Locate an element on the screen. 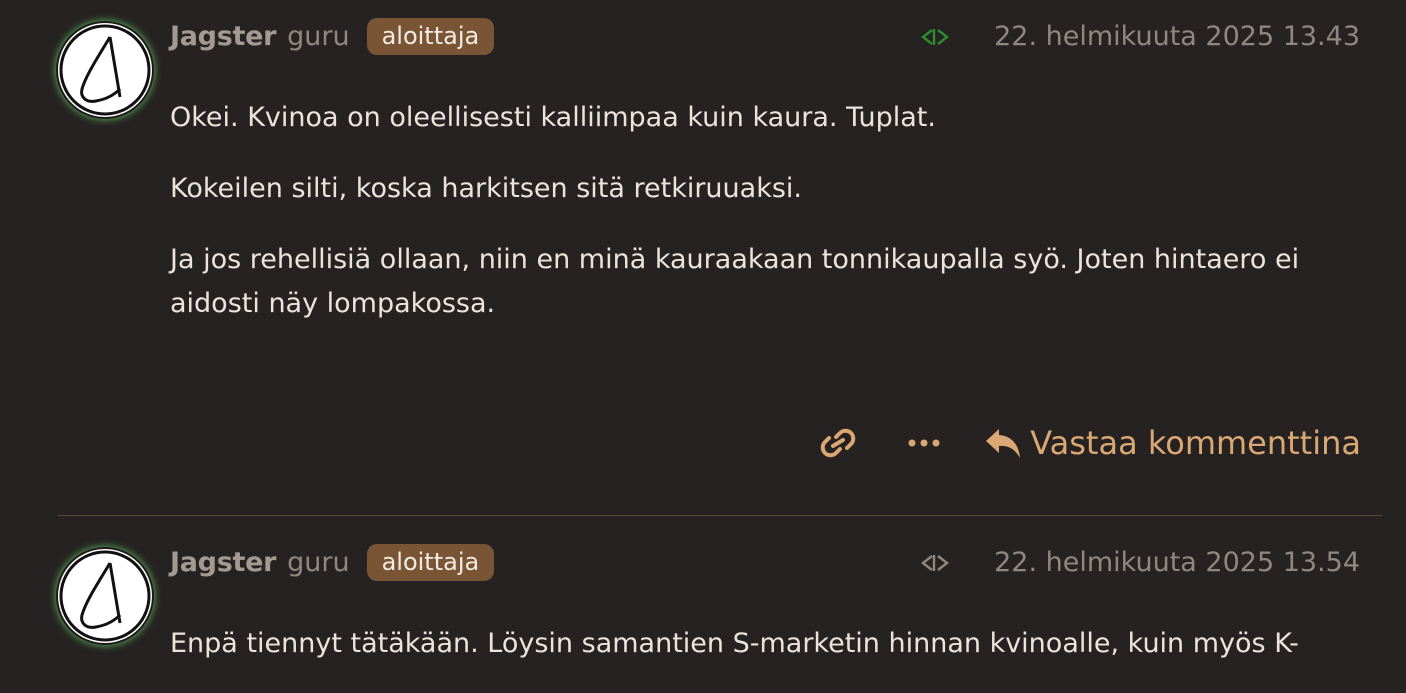 The image size is (1406, 693). reply-arrow-icon is located at coordinates (1003, 443).